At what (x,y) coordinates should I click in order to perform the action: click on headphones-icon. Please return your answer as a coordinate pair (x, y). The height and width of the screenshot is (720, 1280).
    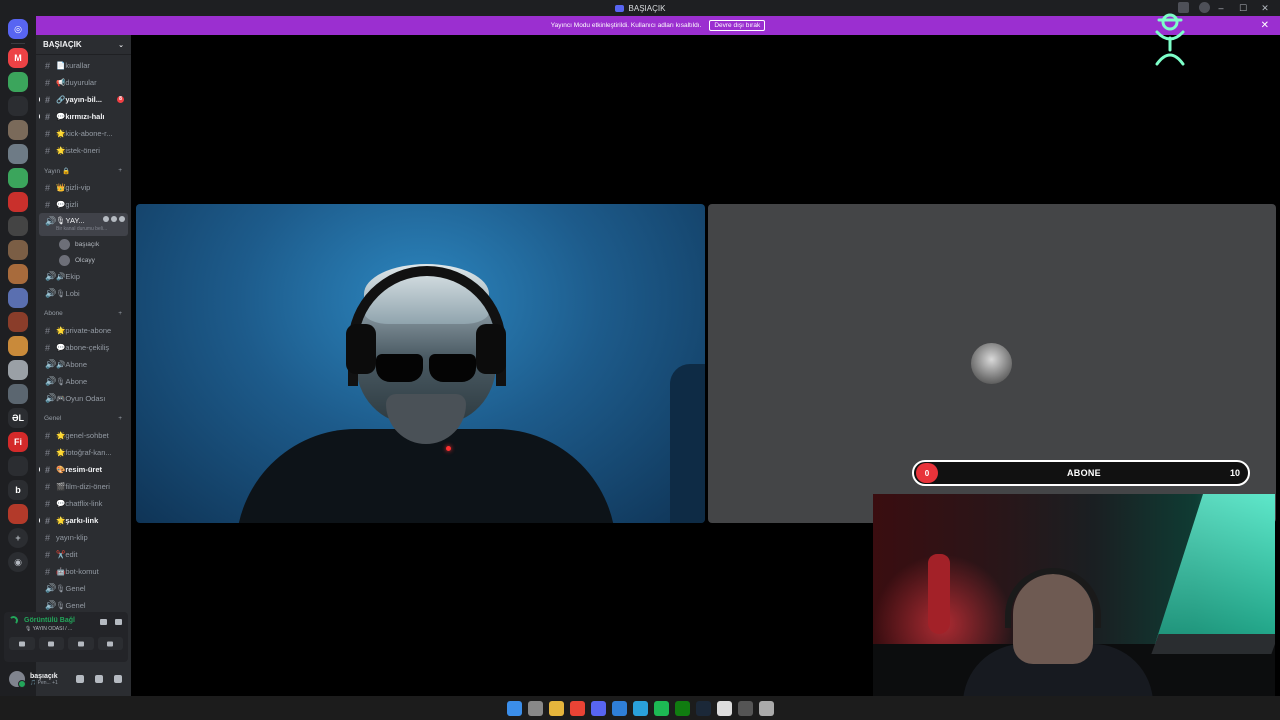
    Looking at the image, I should click on (99, 679).